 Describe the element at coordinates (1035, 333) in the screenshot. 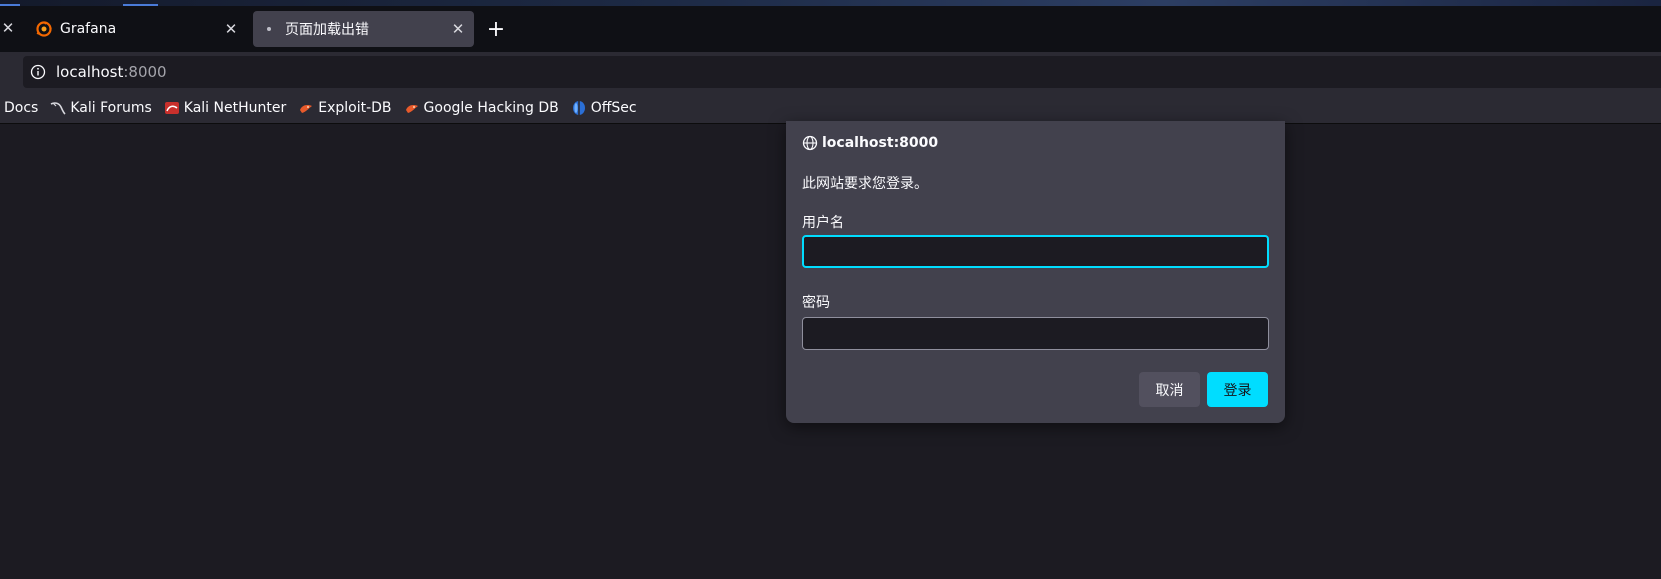

I see `password-input` at that location.